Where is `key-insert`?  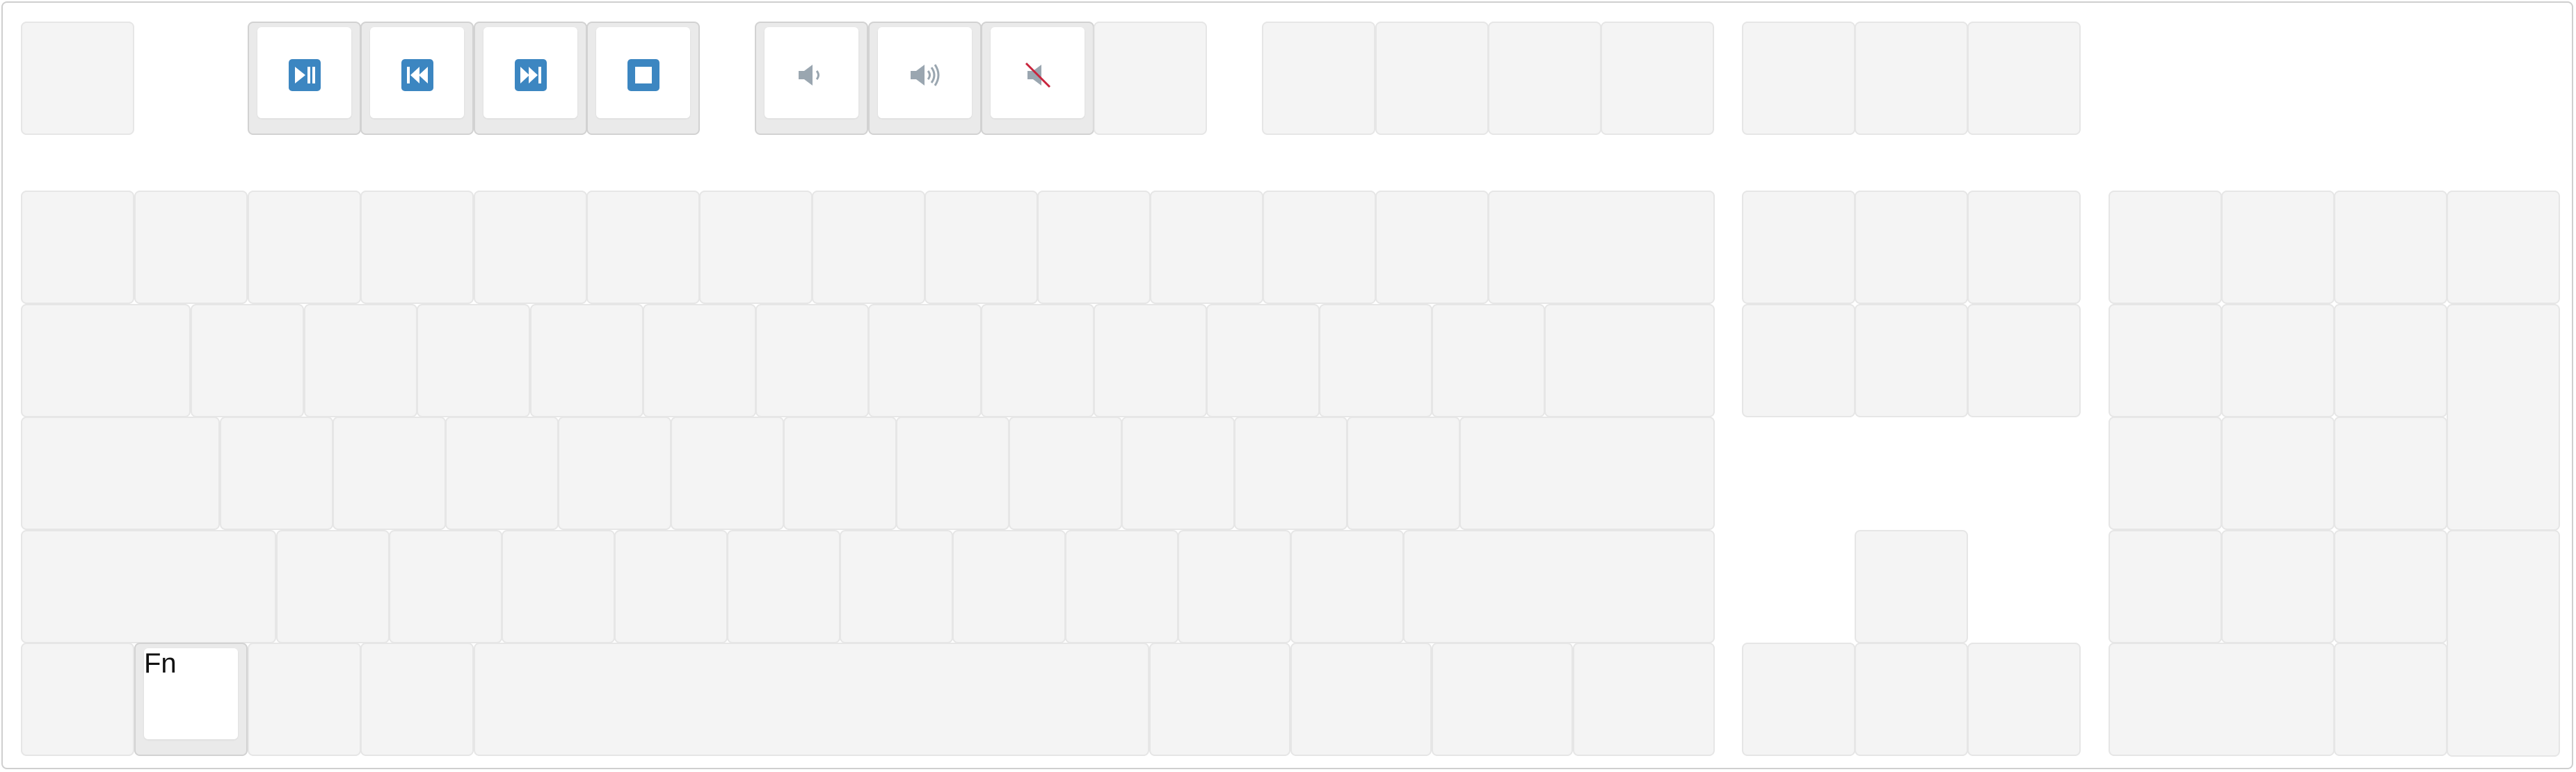
key-insert is located at coordinates (1798, 247).